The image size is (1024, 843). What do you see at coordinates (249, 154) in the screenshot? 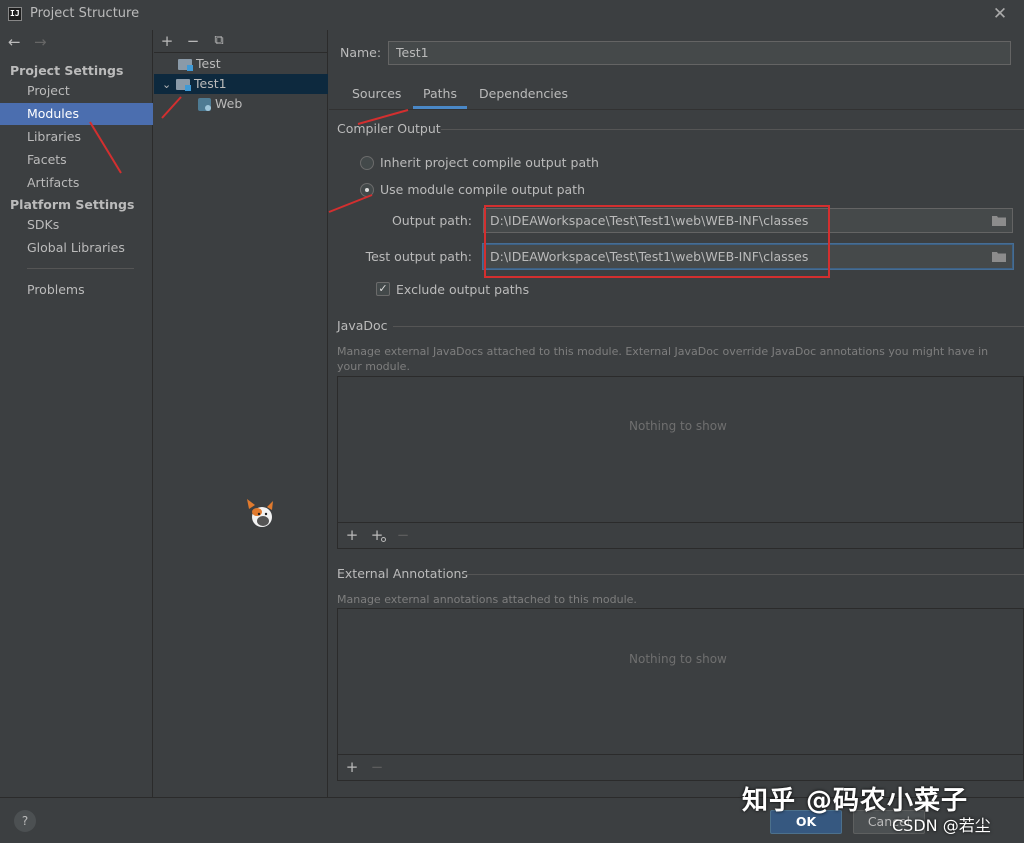
I see `annotation-arrows` at bounding box center [249, 154].